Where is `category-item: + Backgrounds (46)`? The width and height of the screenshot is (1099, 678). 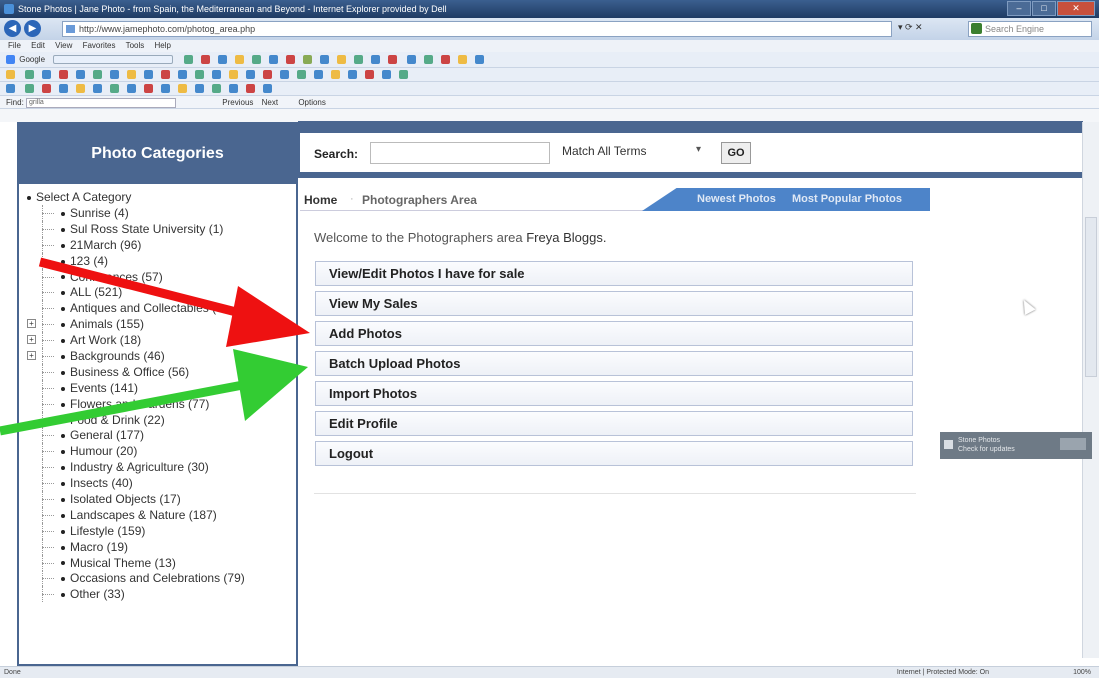 category-item: + Backgrounds (46) is located at coordinates (161, 356).